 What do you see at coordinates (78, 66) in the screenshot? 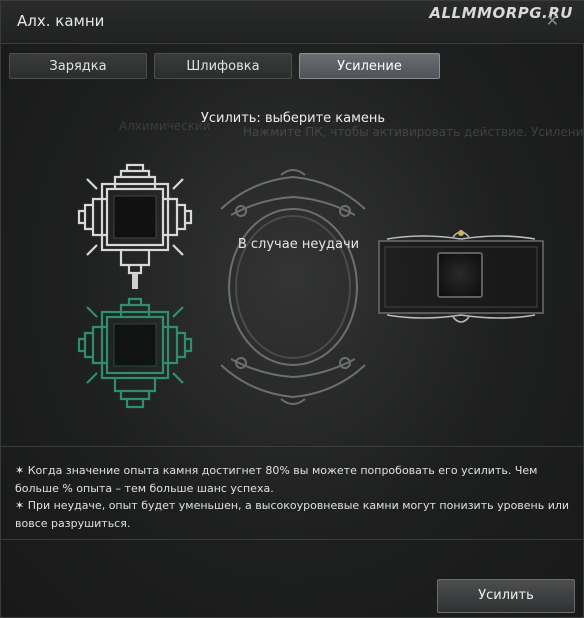
I see `tab-charging: Зарядка` at bounding box center [78, 66].